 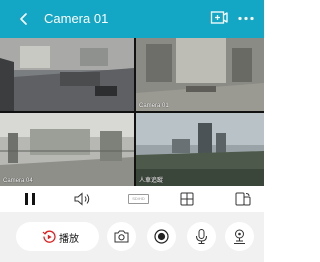 I want to click on ptz-button, so click(x=239, y=236).